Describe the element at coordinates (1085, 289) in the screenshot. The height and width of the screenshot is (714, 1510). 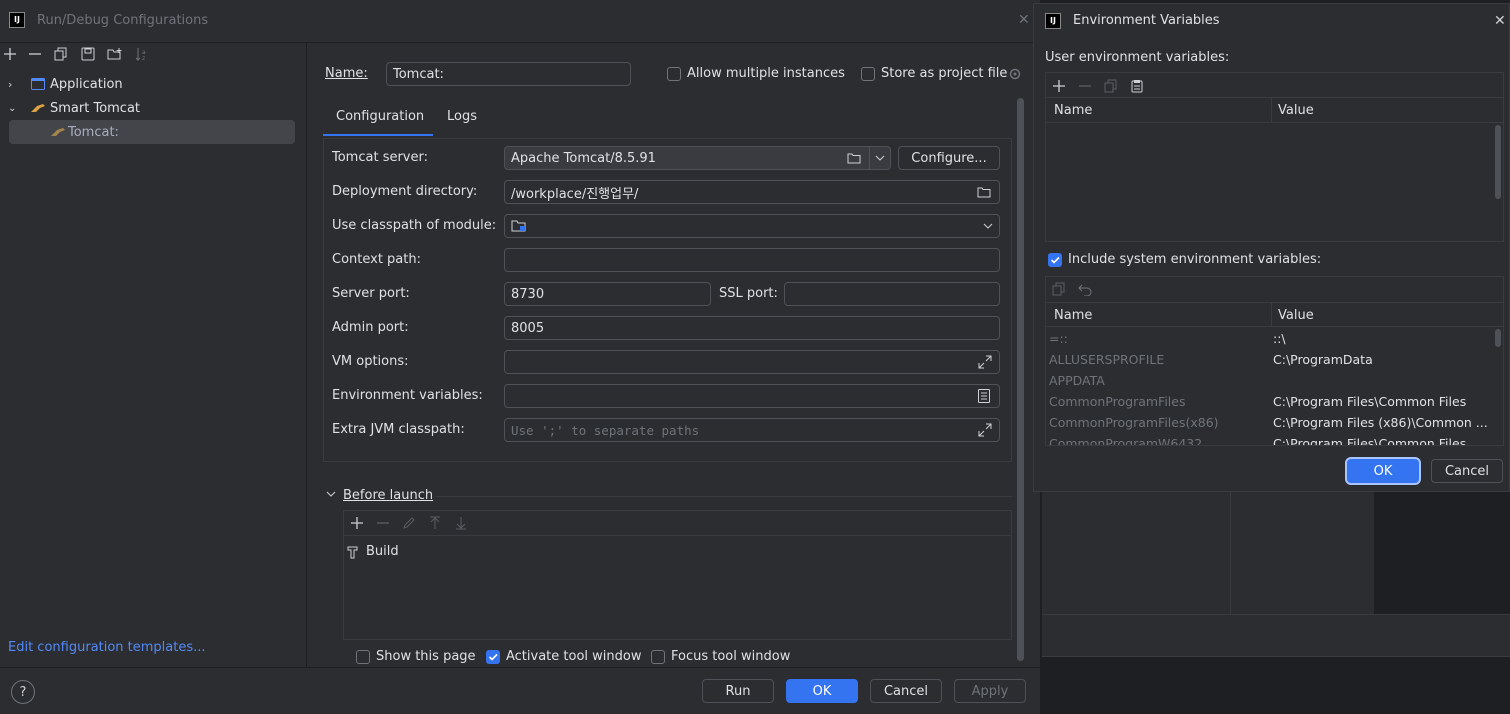
I see `undo-icon` at that location.